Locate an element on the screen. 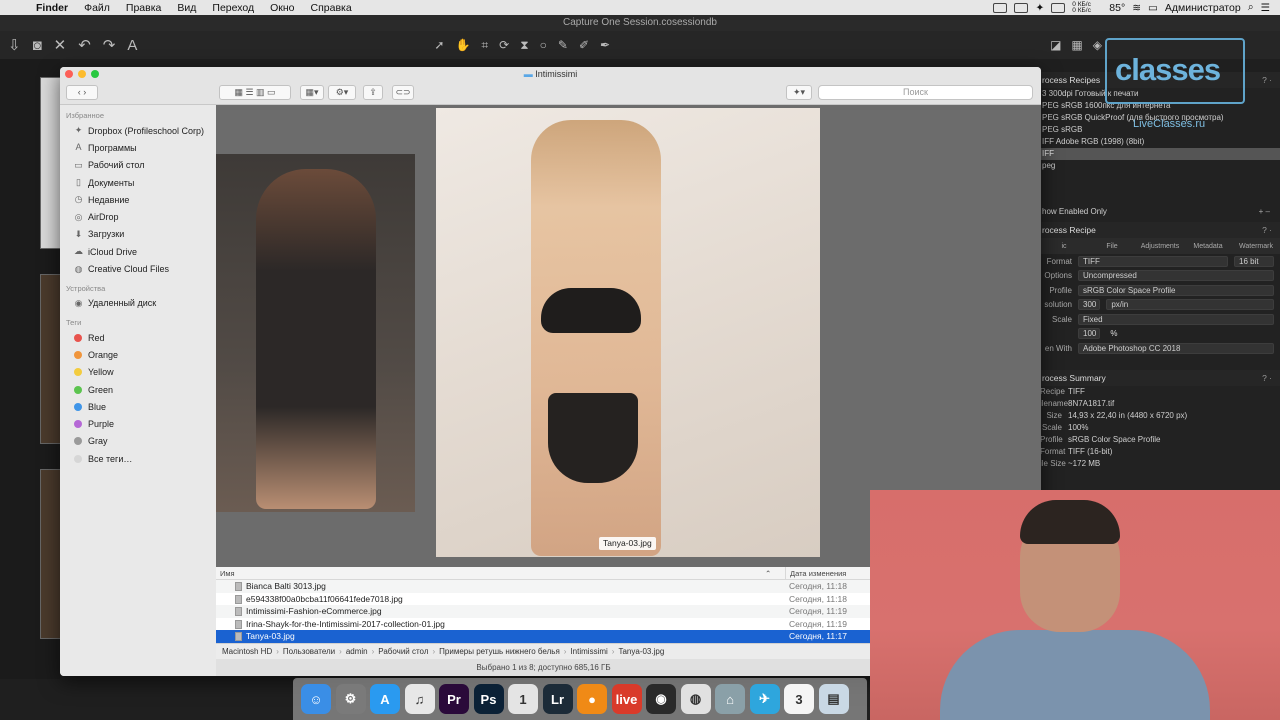 The height and width of the screenshot is (720, 1280). process-recipe-header: rocess Recipe? · is located at coordinates (1160, 230).